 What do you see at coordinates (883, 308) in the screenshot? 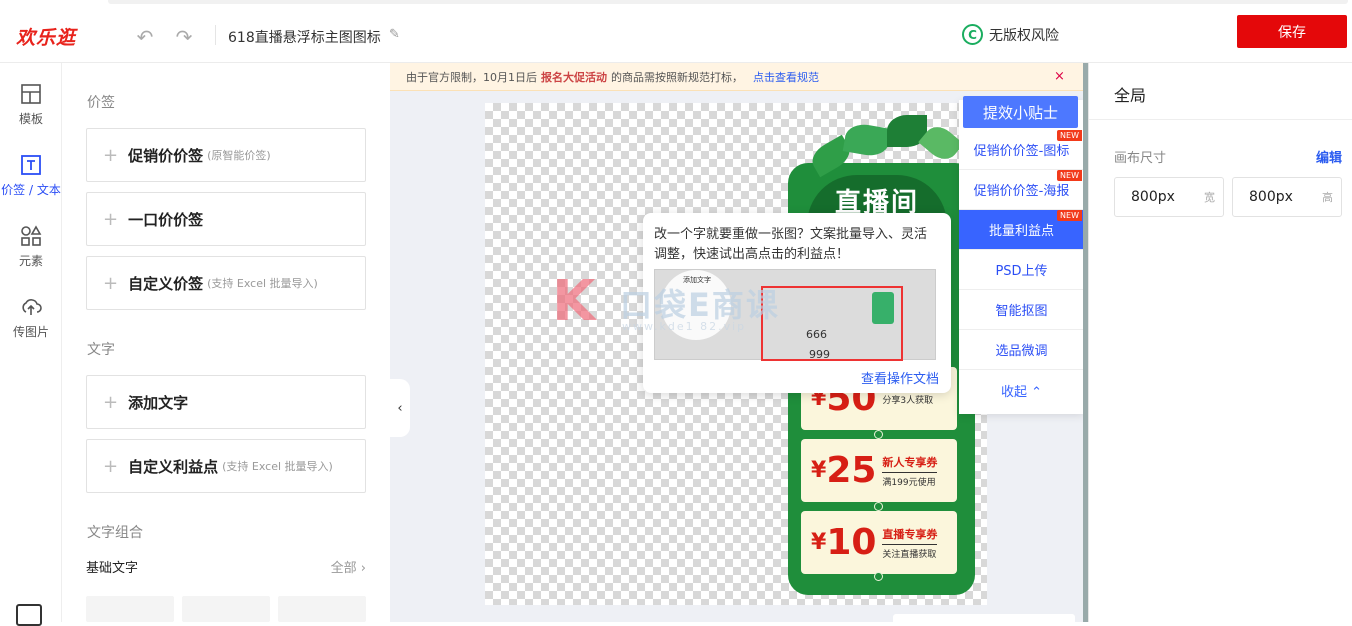
I see `preview-badge` at bounding box center [883, 308].